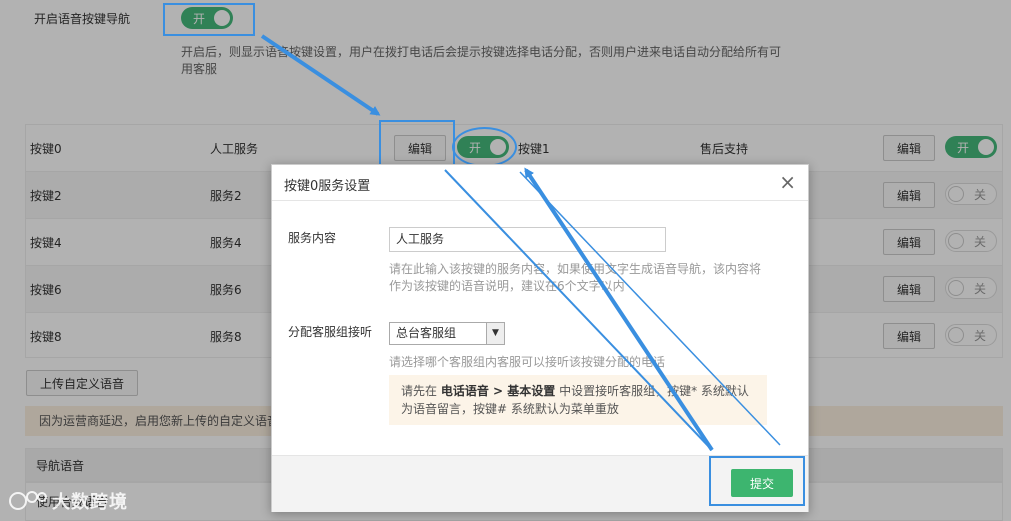 The height and width of the screenshot is (521, 1011). What do you see at coordinates (28, 501) in the screenshot?
I see `watermark-logo-icon` at bounding box center [28, 501].